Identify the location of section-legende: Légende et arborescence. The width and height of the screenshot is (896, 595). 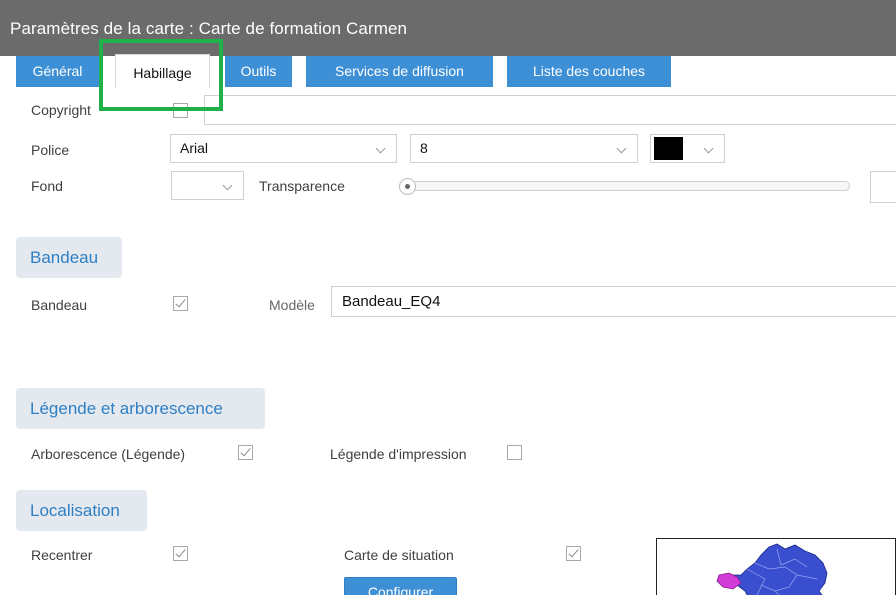
(140, 408).